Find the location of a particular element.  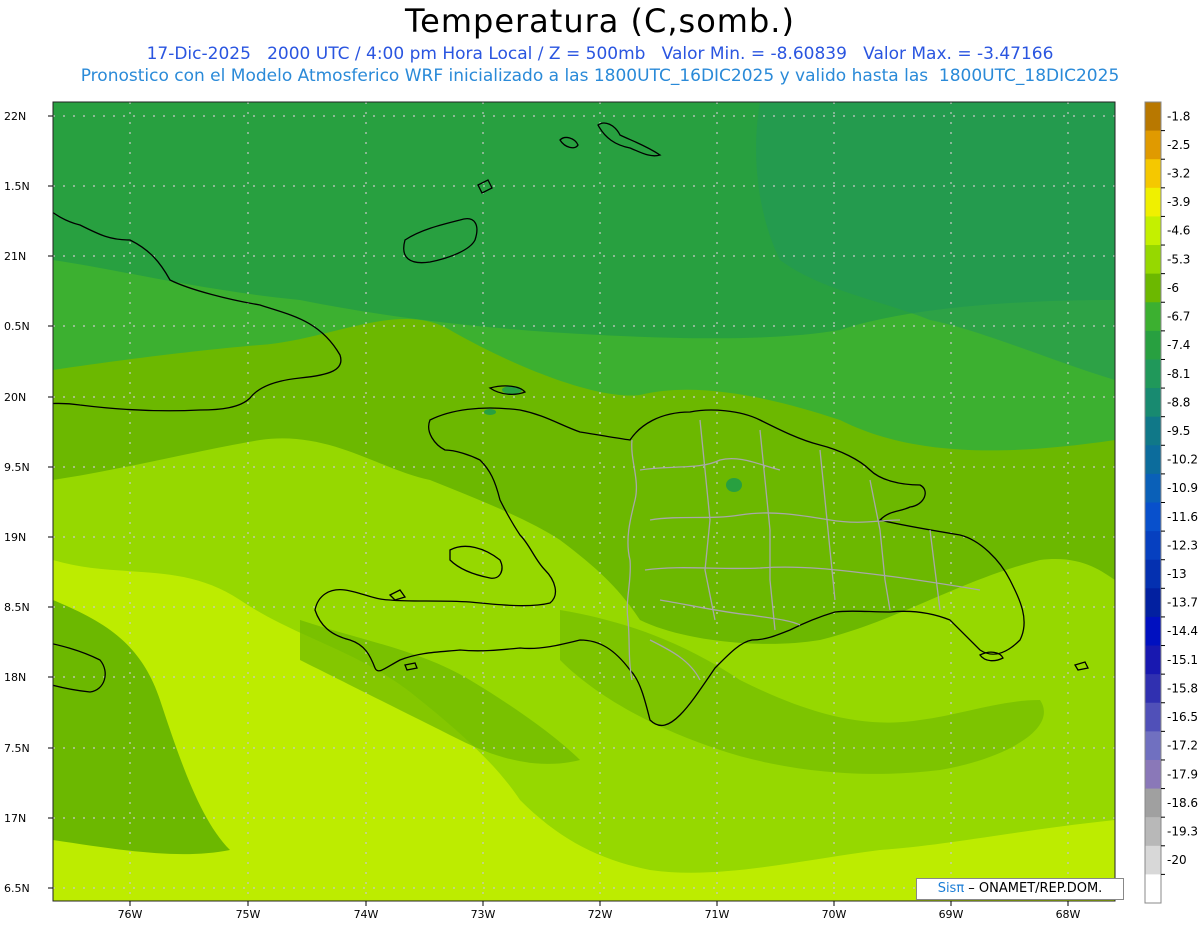

colorbar-label: -13 is located at coordinates (1177, 574).